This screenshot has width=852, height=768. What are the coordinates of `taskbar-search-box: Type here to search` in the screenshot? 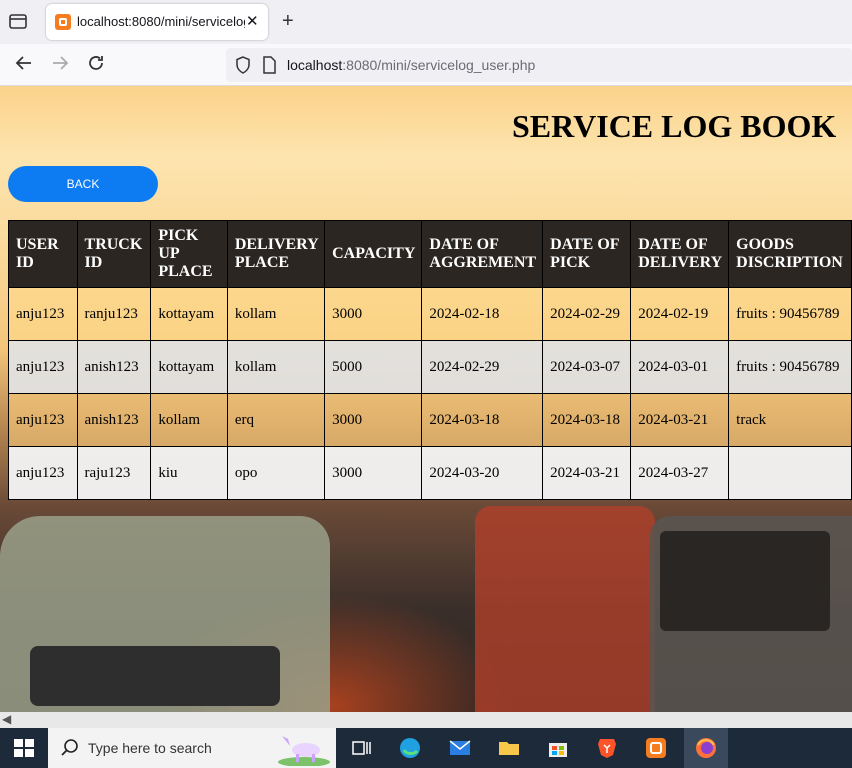 It's located at (192, 748).